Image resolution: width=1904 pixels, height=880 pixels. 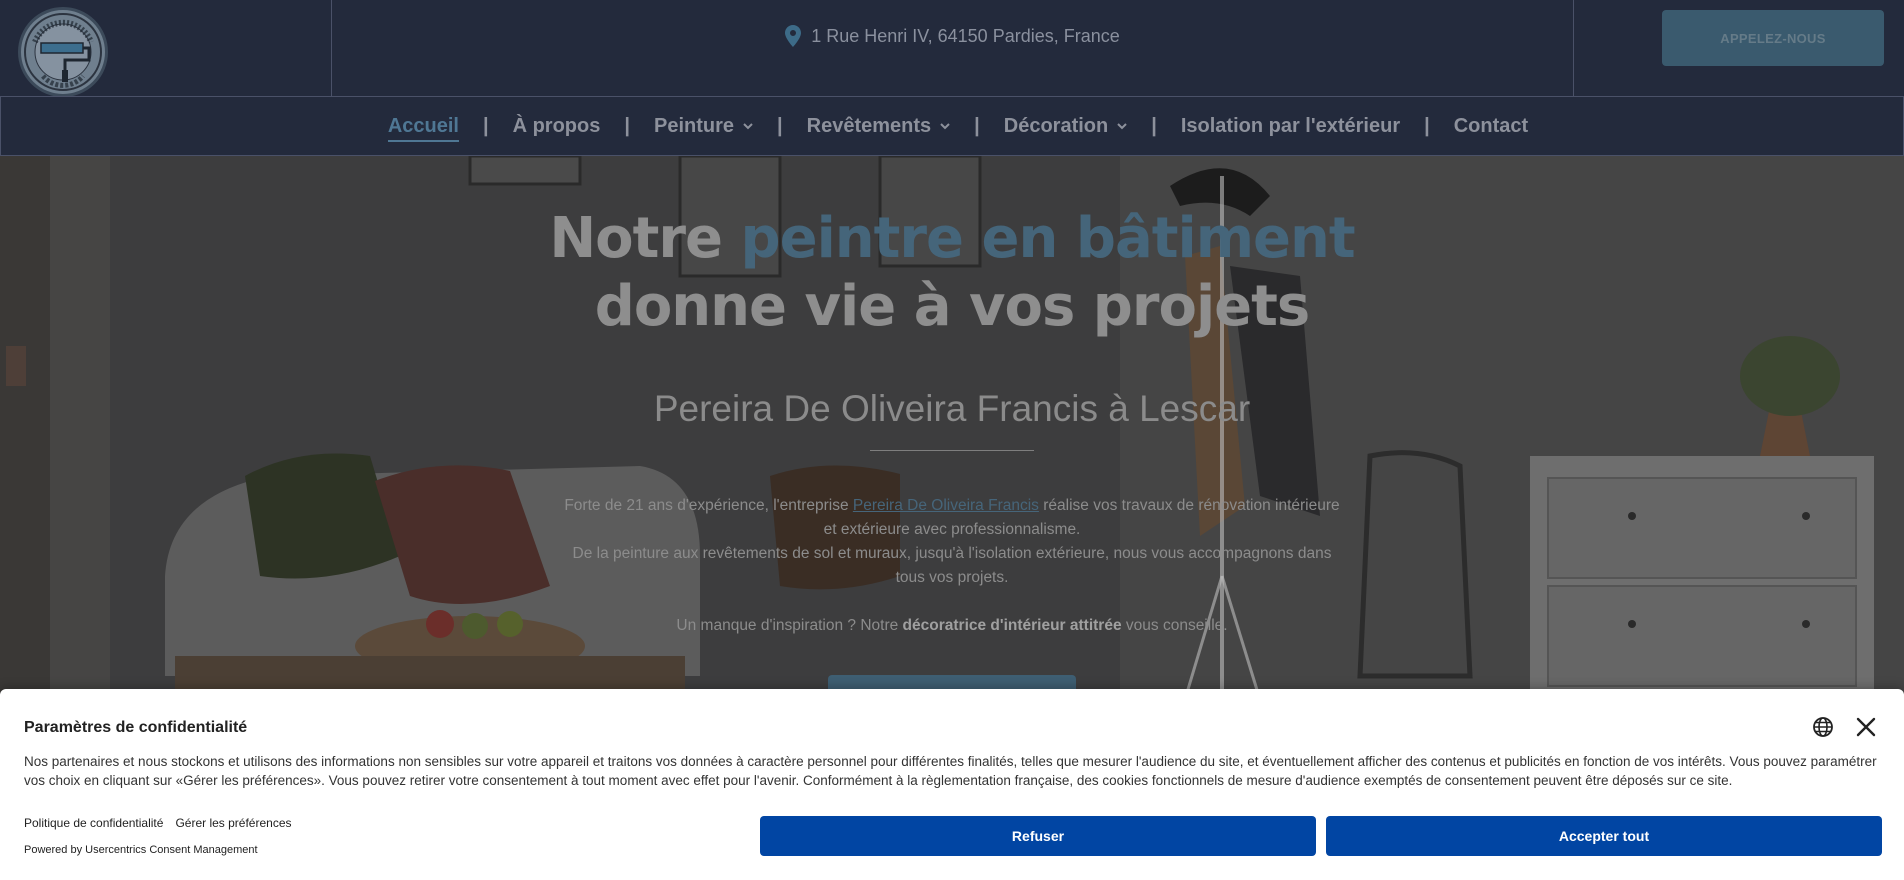 I want to click on refuse-button: Refuser, so click(x=1038, y=836).